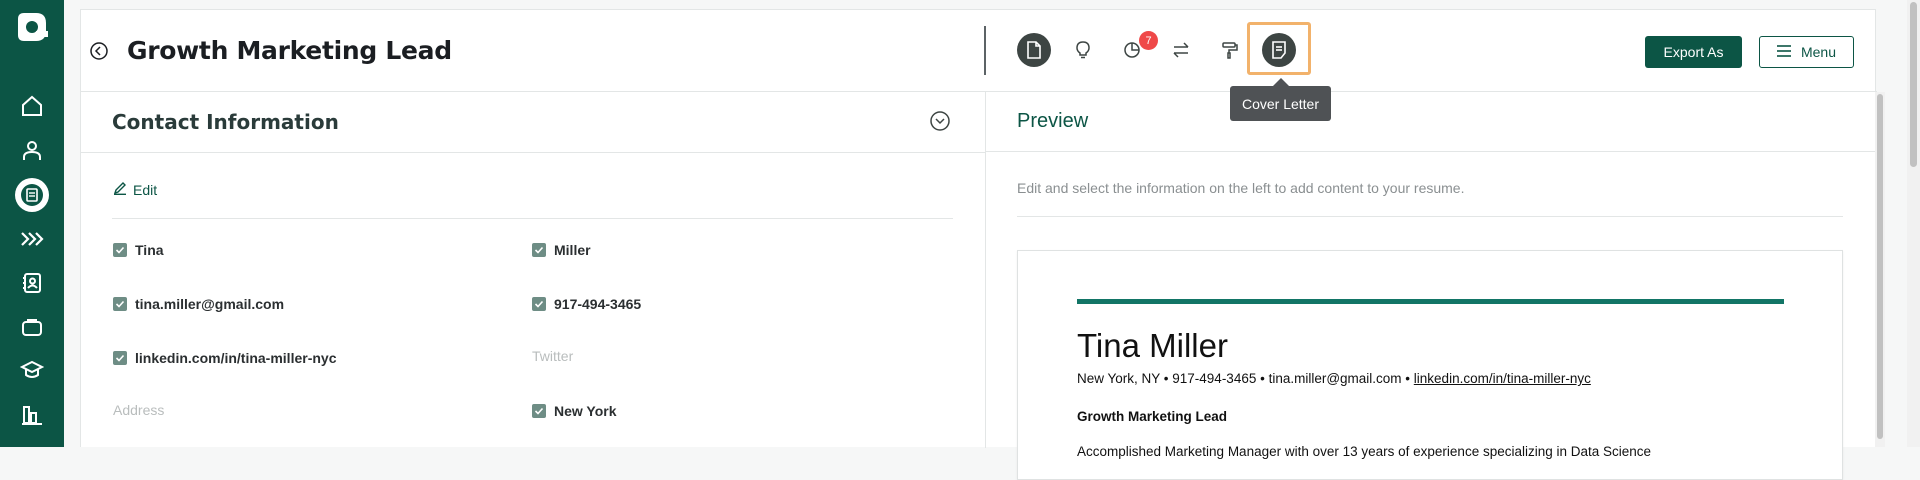 This screenshot has width=1920, height=480. Describe the element at coordinates (1053, 121) in the screenshot. I see `preview-title: Preview` at that location.